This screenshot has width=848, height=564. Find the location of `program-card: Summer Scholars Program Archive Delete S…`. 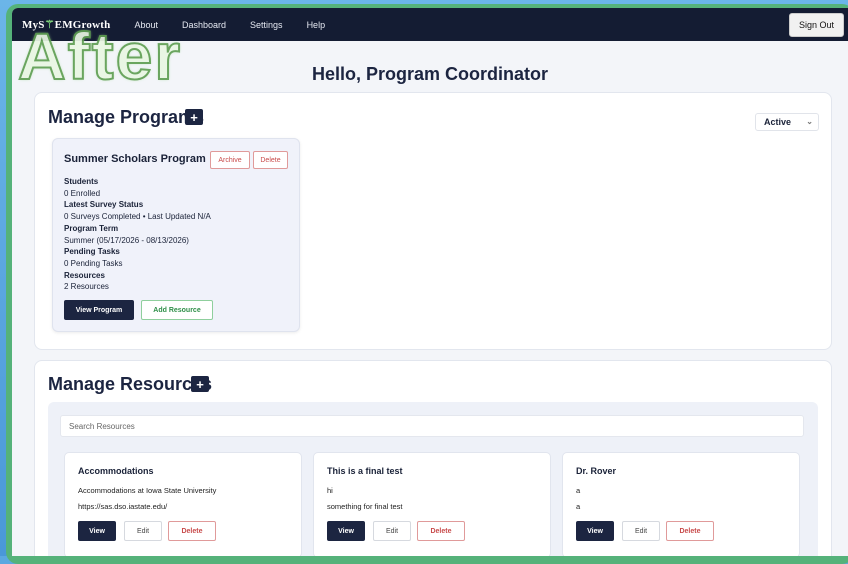

program-card: Summer Scholars Program Archive Delete S… is located at coordinates (176, 235).